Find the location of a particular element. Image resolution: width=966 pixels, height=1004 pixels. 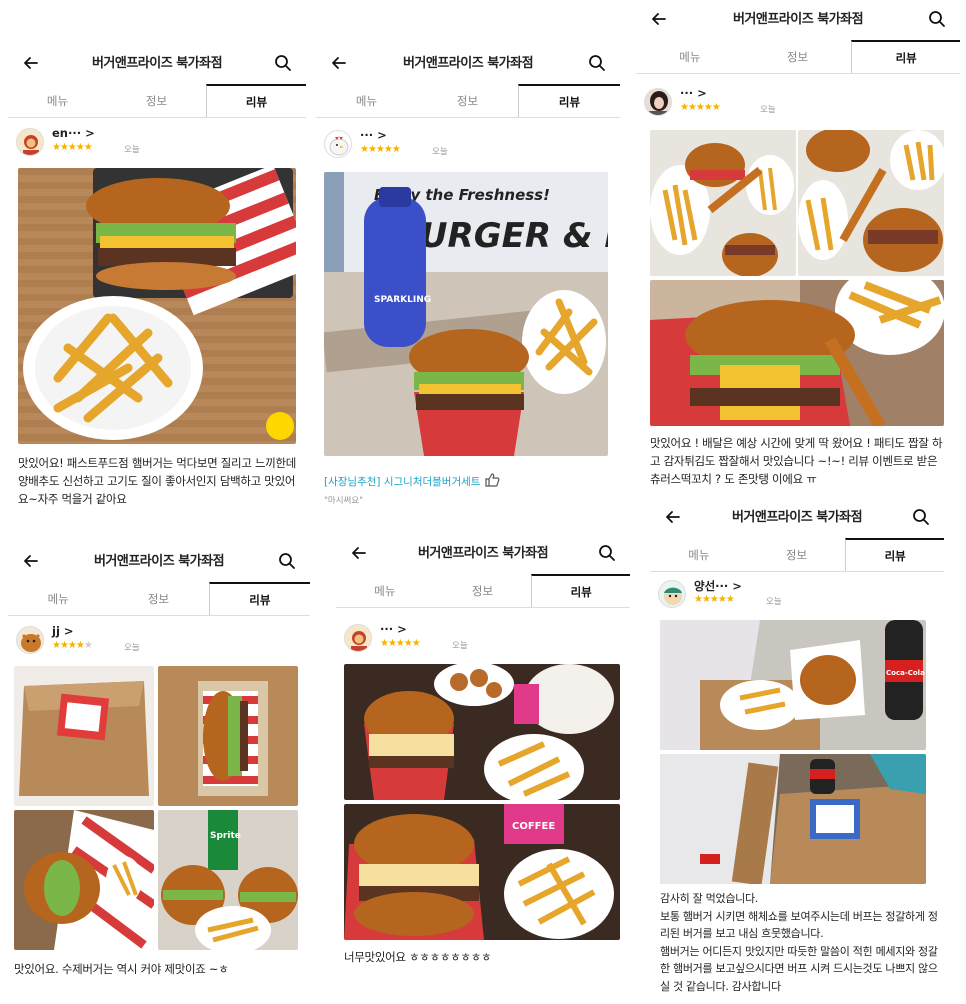

reviewer-name: 양선··· > is located at coordinates (718, 586).